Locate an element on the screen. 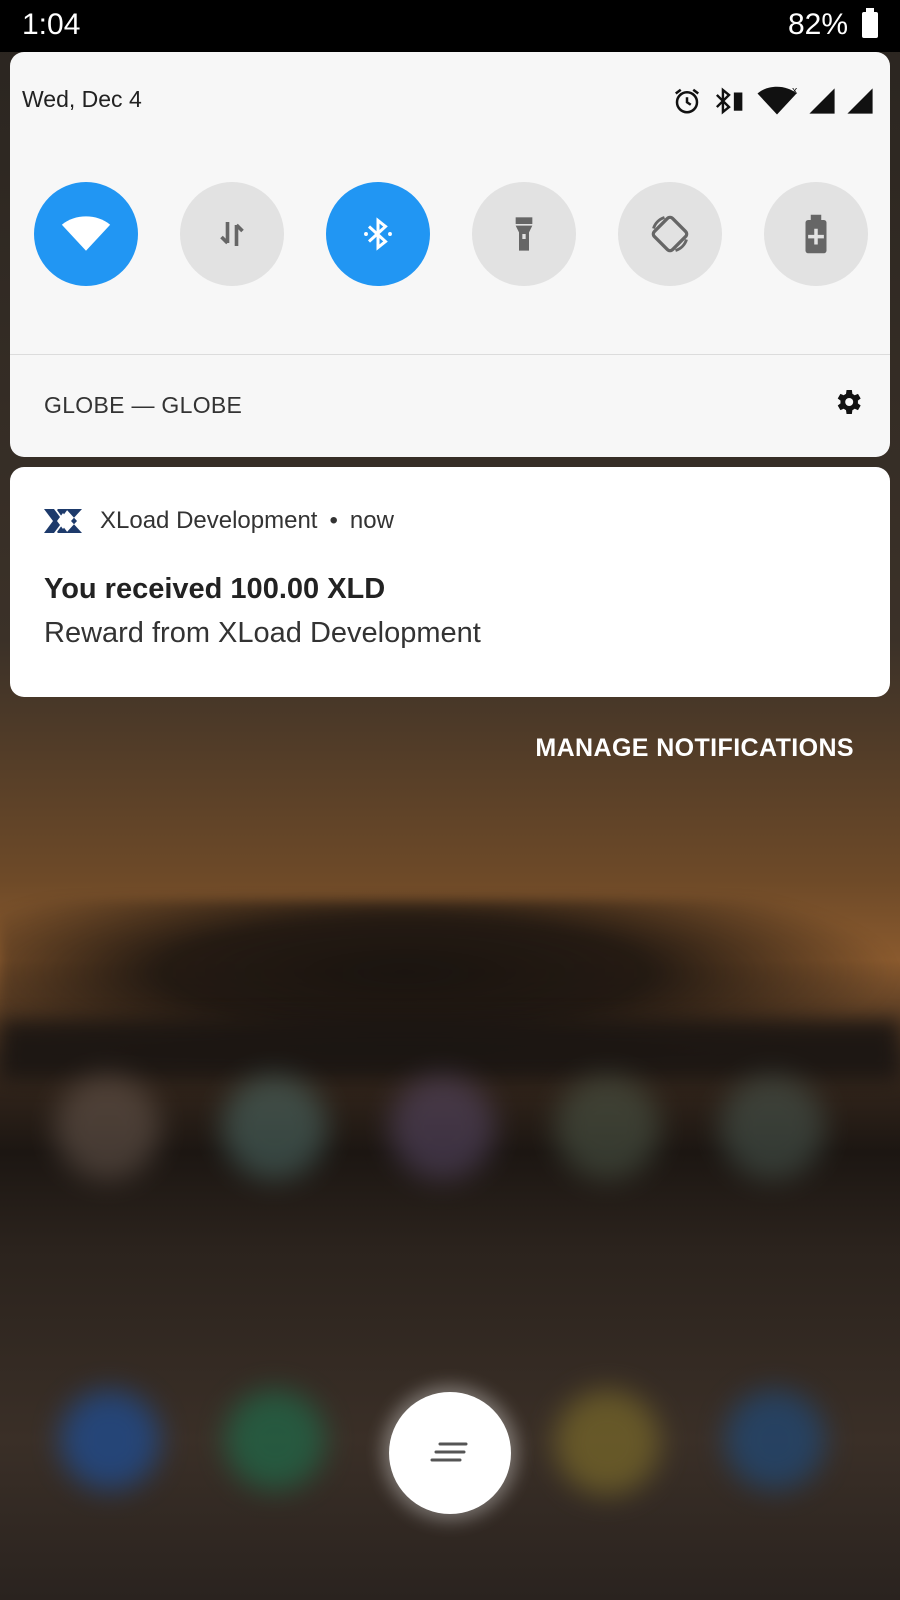 The height and width of the screenshot is (1600, 900). tile-auto-rotate is located at coordinates (670, 234).